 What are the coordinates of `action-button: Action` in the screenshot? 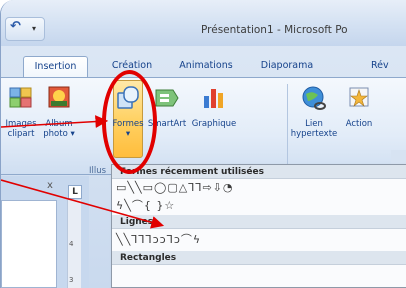 It's located at (359, 106).